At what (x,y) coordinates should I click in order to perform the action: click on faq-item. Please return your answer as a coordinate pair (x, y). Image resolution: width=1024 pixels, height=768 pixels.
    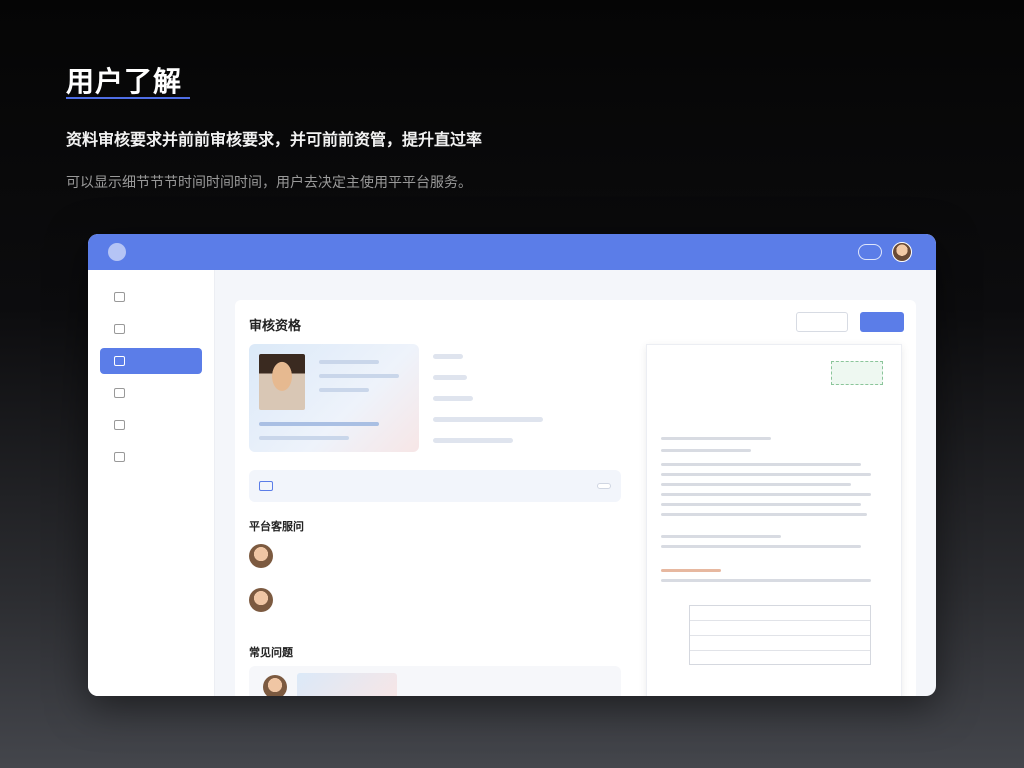
    Looking at the image, I should click on (435, 681).